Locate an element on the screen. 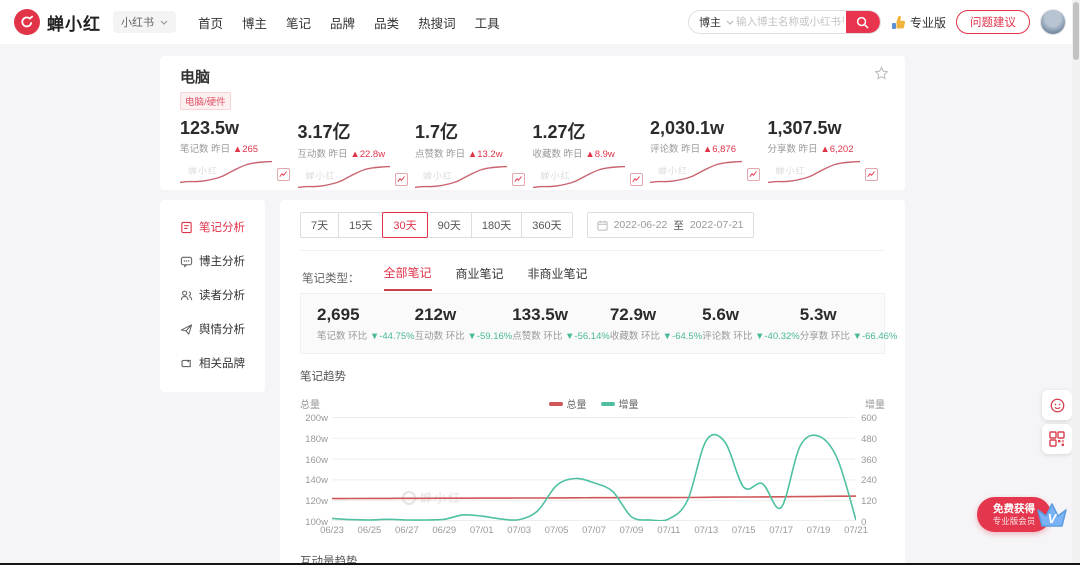 This screenshot has height=565, width=1080. left-axis-ticks: 200w 180w 160w 140w 120w 100w is located at coordinates (316, 470).